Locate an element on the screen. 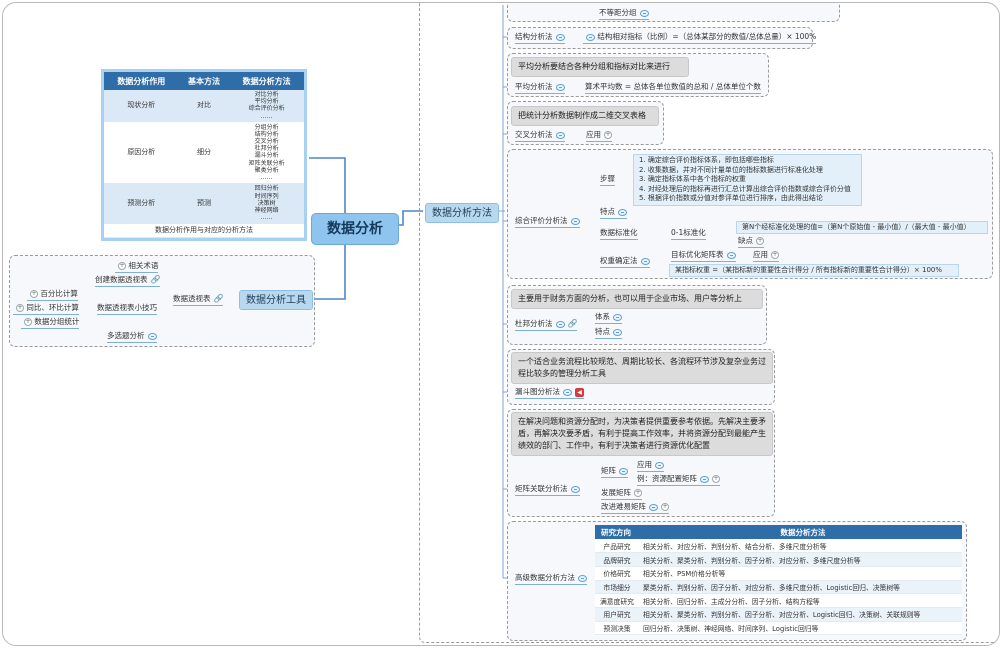 The width and height of the screenshot is (1006, 652). improve-matrix-node: 改进难易矩阵 + is located at coordinates (635, 508).